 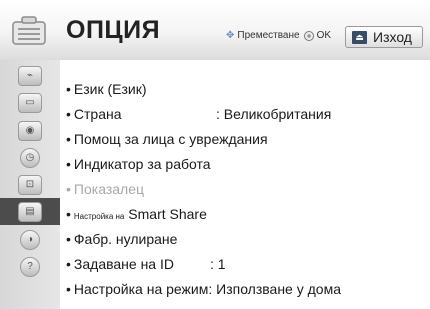 I want to click on exit-button: ⏏ Изход, so click(x=384, y=37).